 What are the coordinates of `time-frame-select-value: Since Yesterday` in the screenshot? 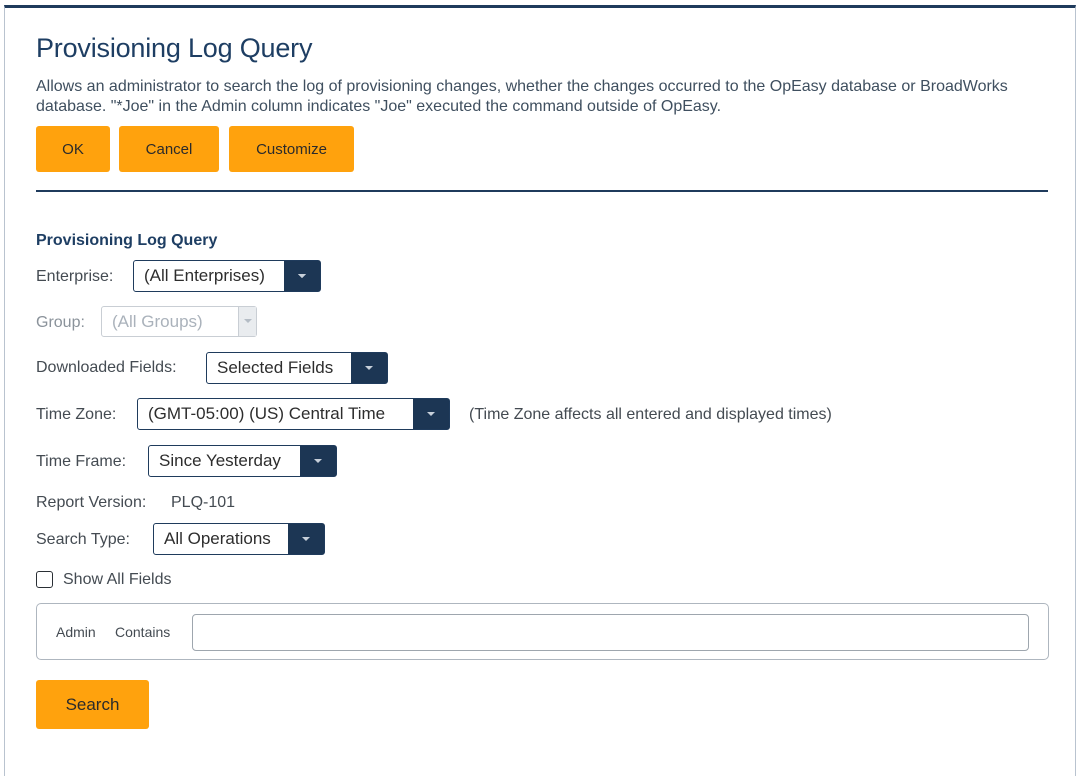 It's located at (220, 460).